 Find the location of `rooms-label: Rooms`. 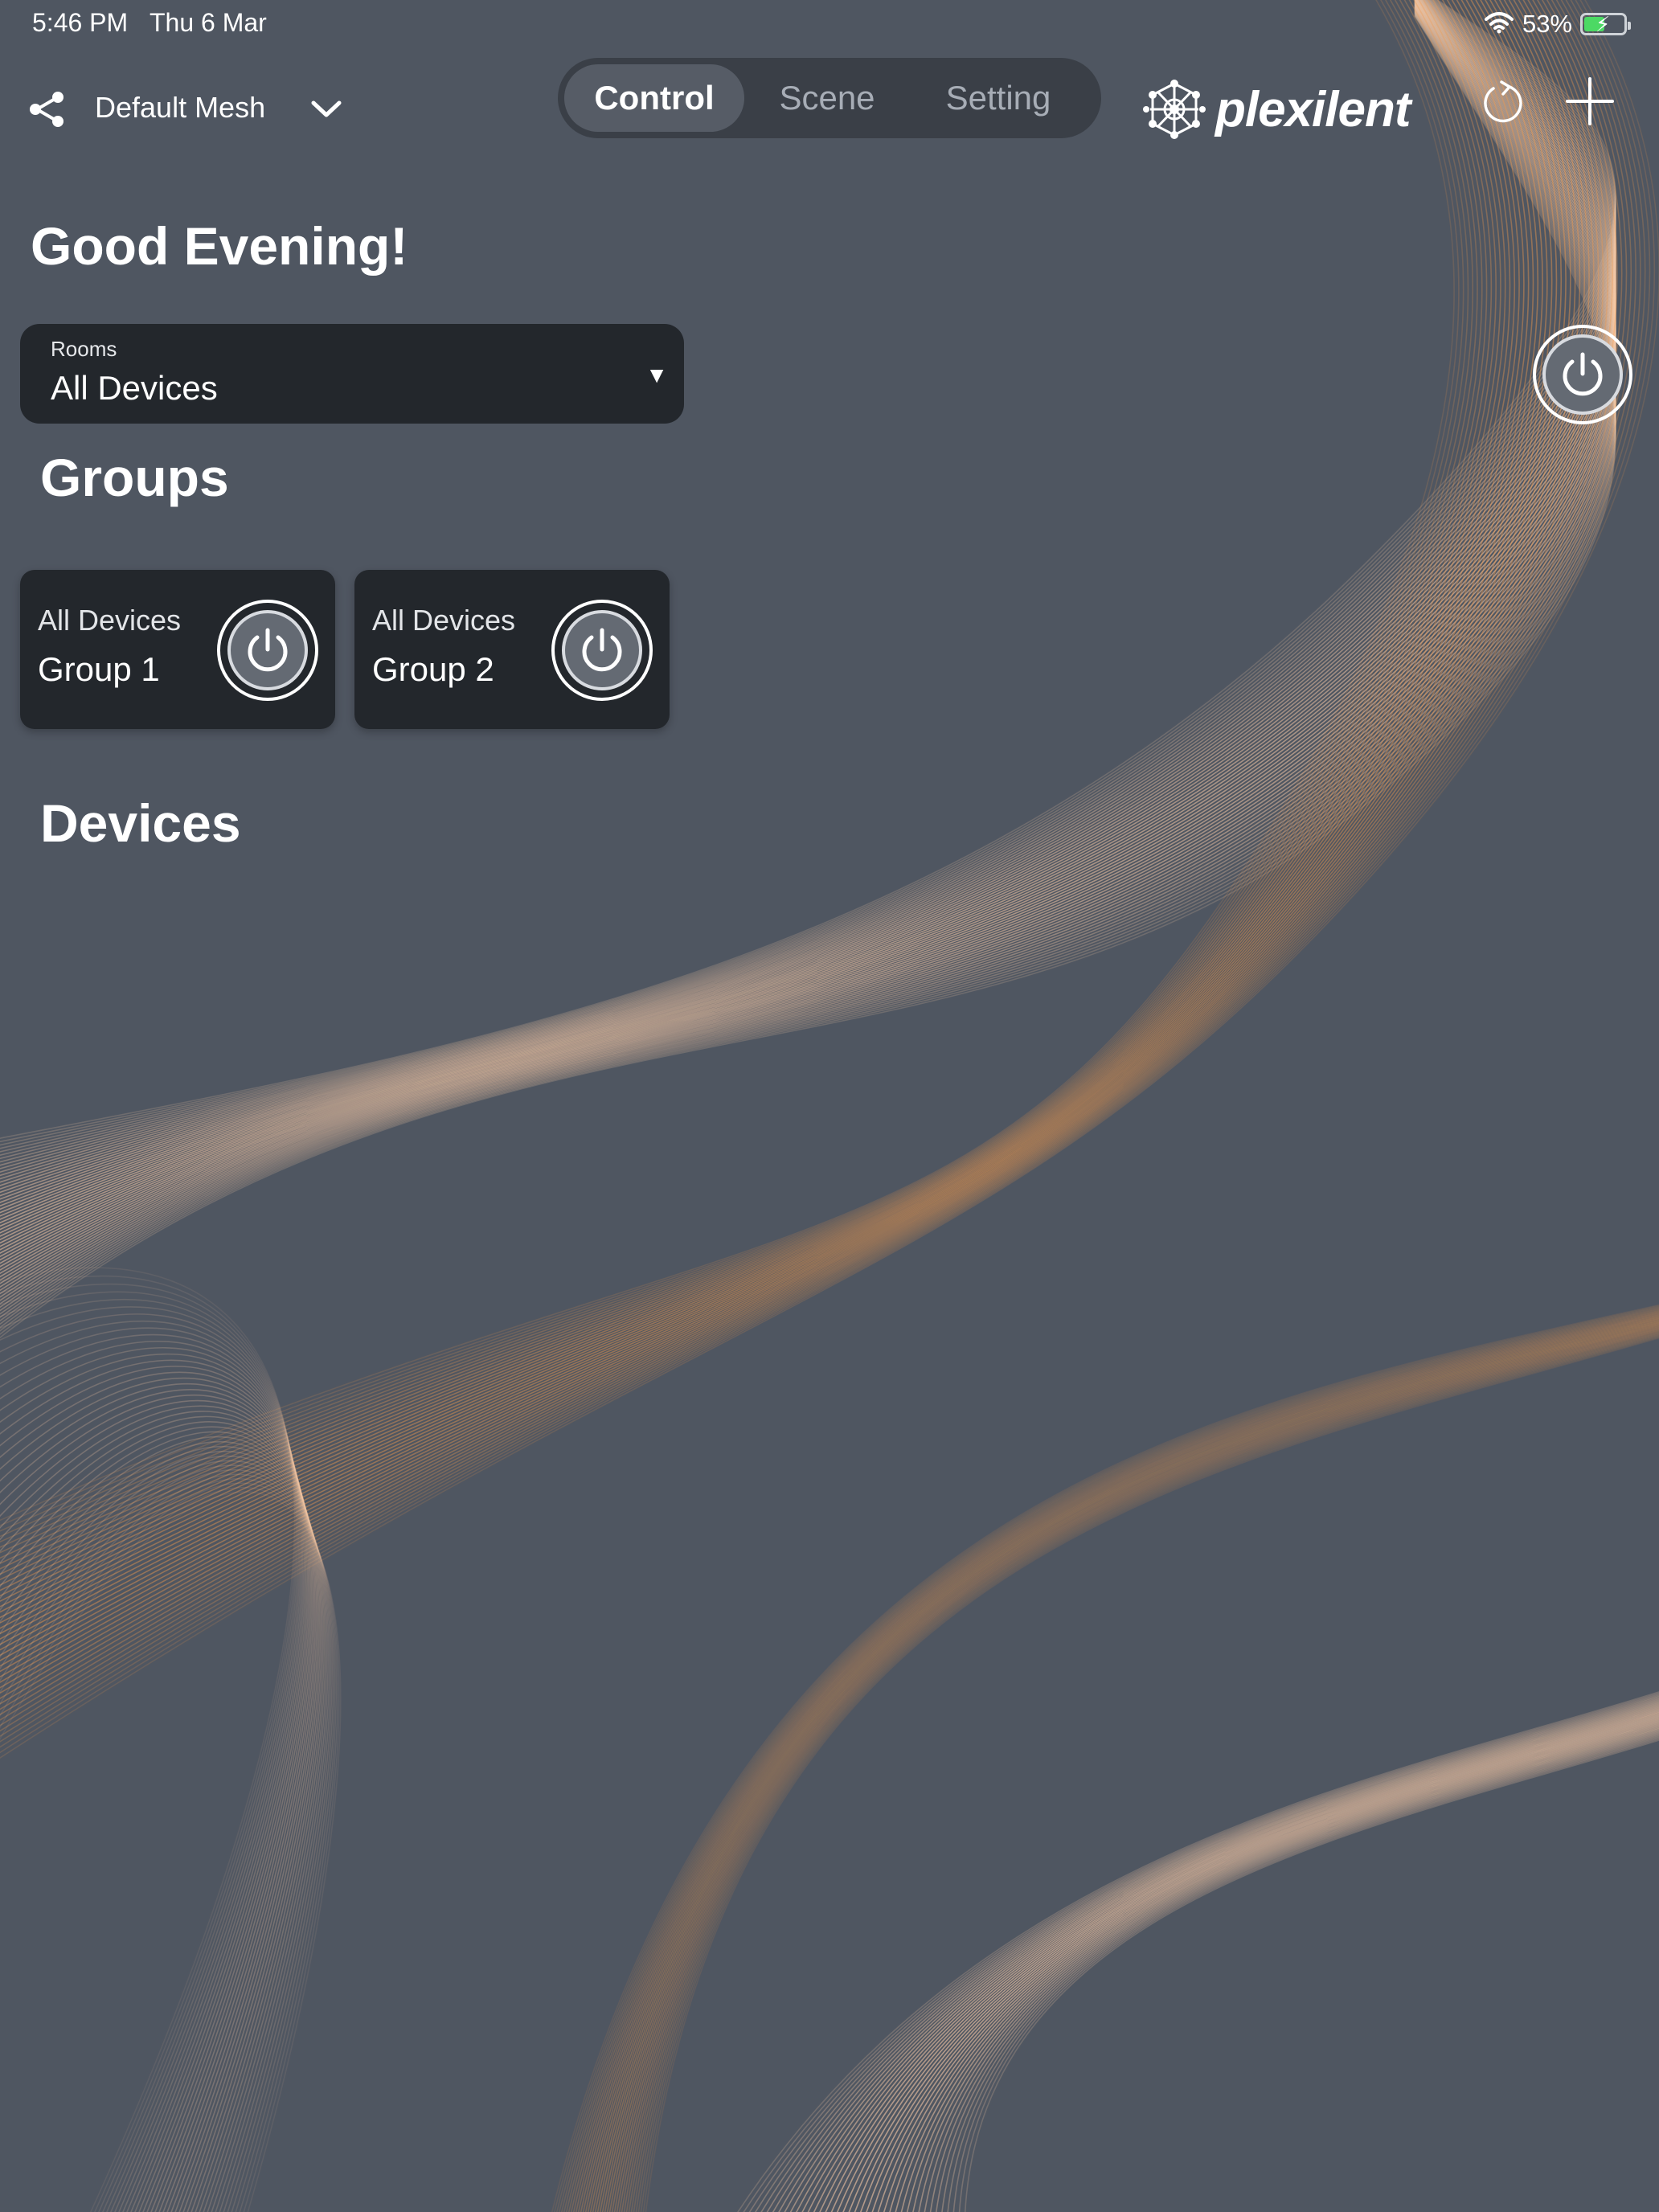

rooms-label: Rooms is located at coordinates (84, 349).